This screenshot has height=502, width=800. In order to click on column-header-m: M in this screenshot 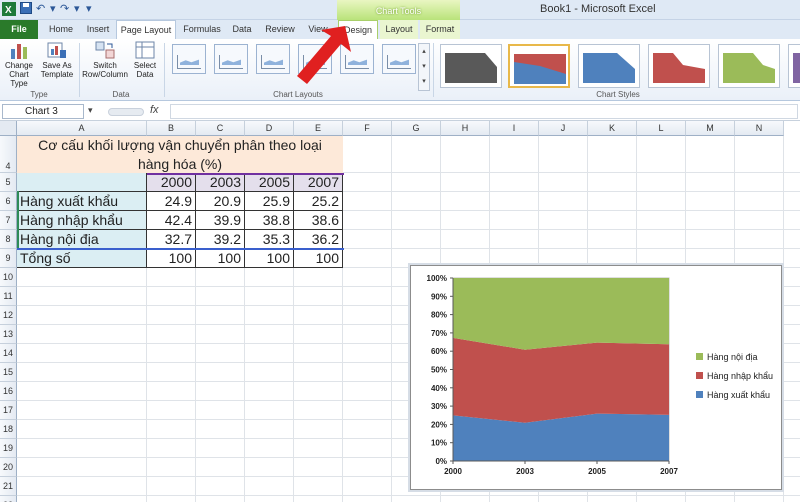, I will do `click(710, 128)`.